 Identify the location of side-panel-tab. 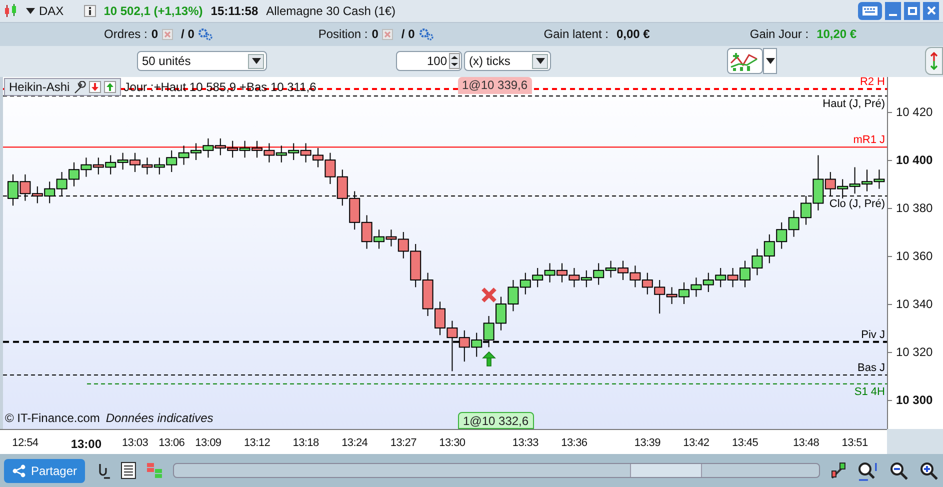
(934, 61).